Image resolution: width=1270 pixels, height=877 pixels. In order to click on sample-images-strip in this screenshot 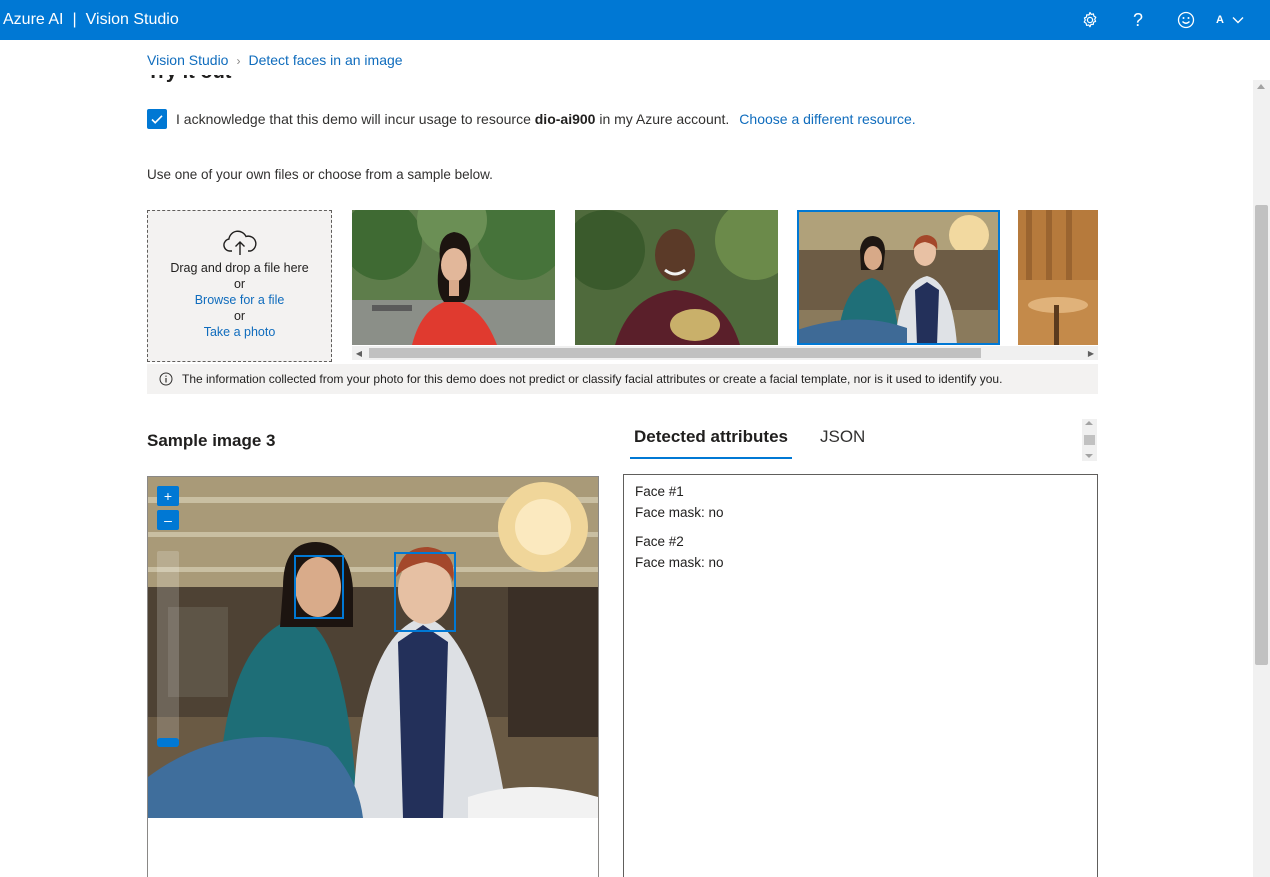, I will do `click(725, 277)`.